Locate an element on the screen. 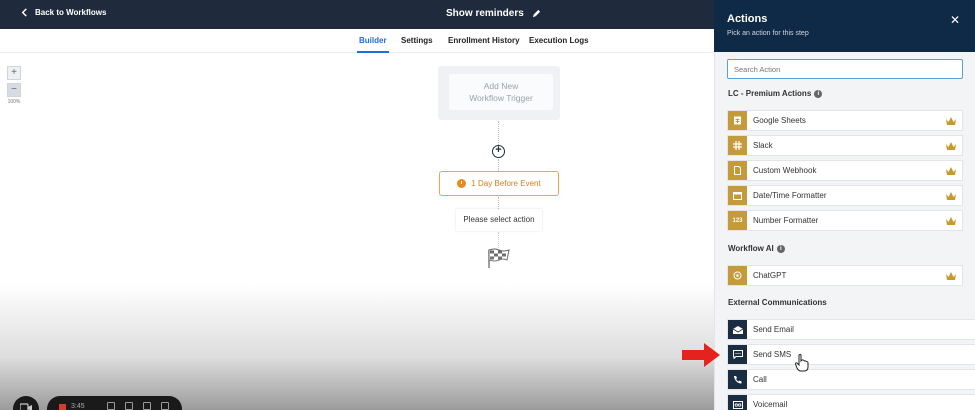  voicemail-icon is located at coordinates (737, 402).